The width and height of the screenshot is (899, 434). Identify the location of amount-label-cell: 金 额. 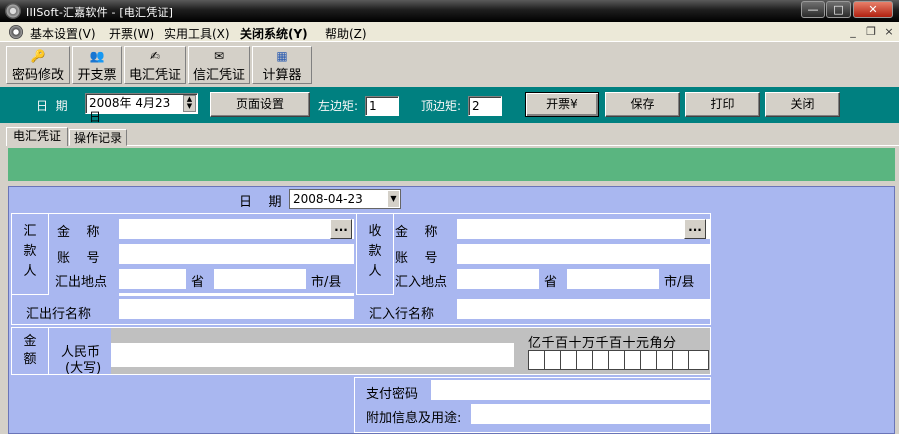
(30, 351).